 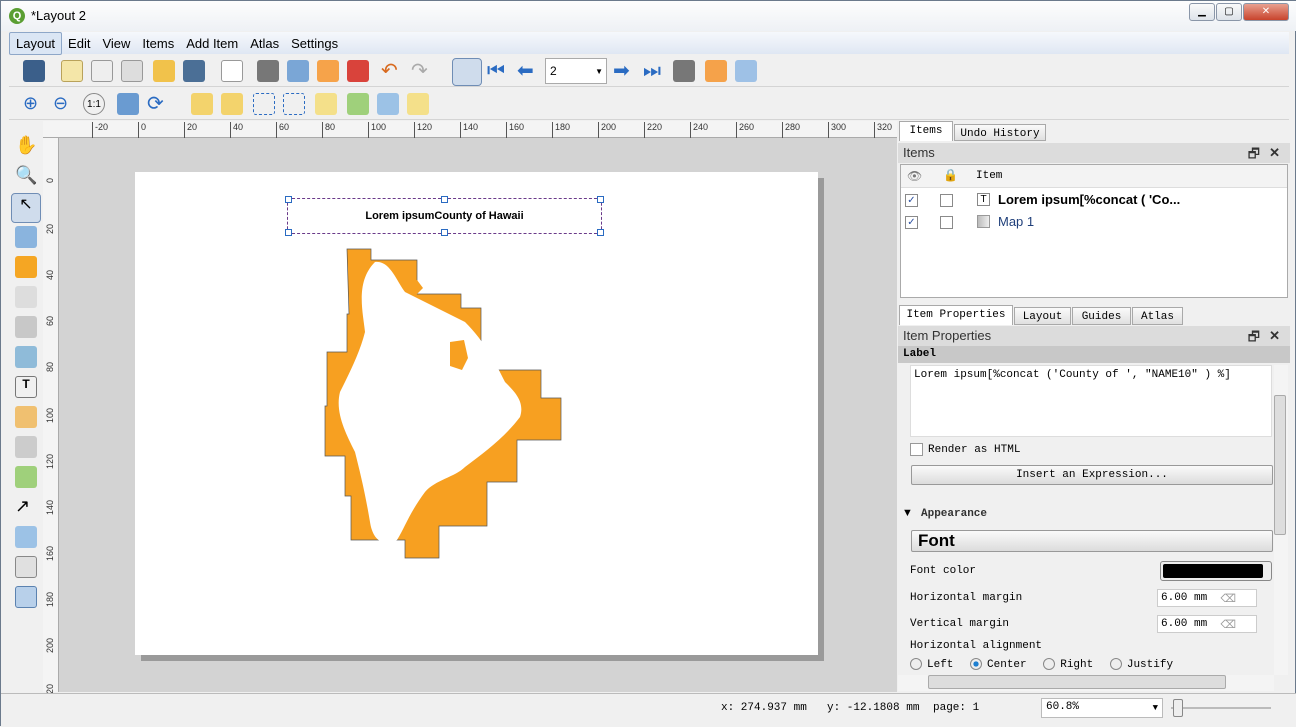 What do you see at coordinates (528, 71) in the screenshot?
I see `previous-feature-icon: ⬅` at bounding box center [528, 71].